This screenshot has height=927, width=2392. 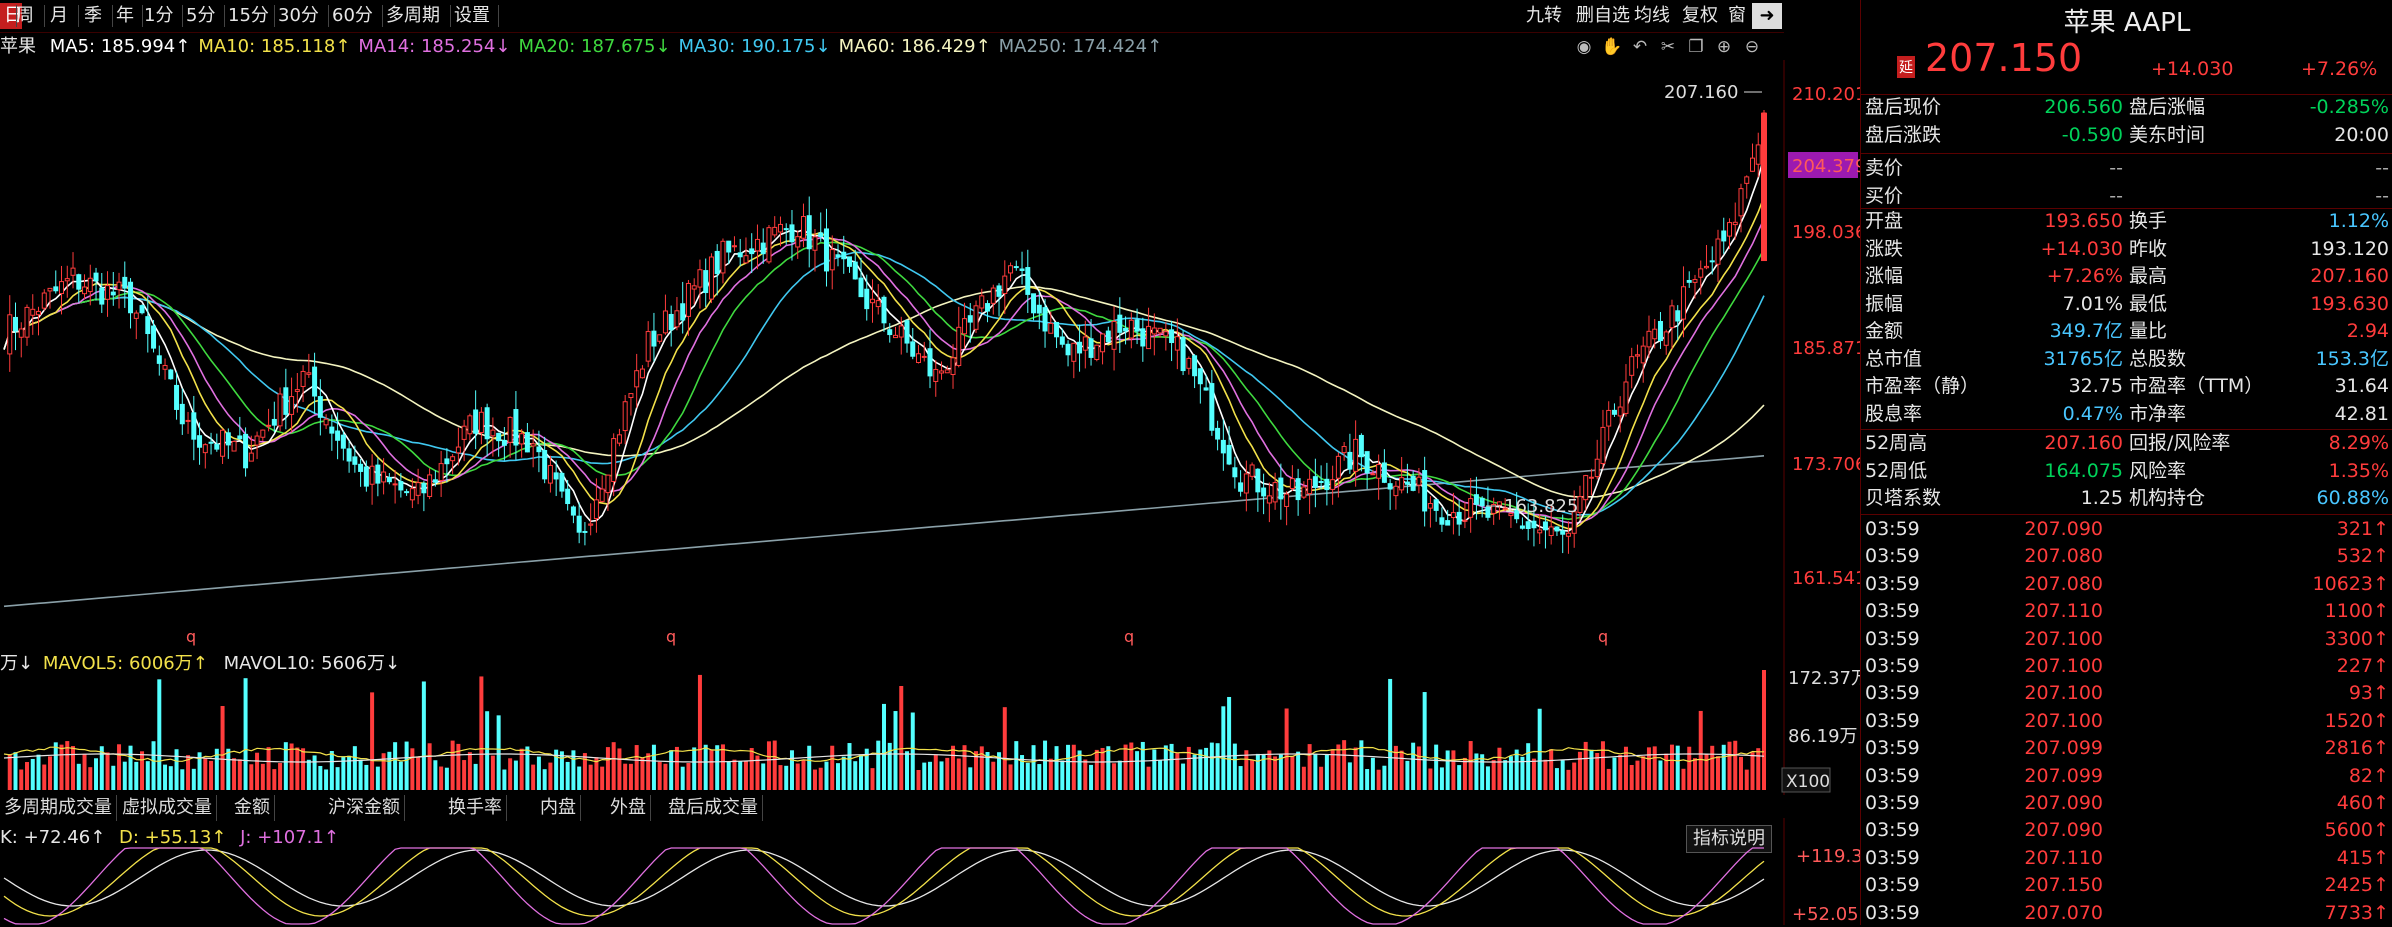 I want to click on toolbar-tab: 复权, so click(x=1700, y=16).